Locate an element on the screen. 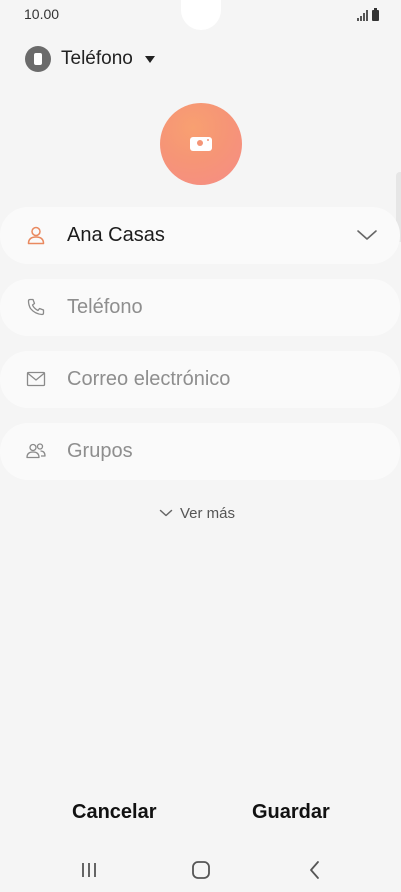  save-button: Guardar is located at coordinates (291, 812).